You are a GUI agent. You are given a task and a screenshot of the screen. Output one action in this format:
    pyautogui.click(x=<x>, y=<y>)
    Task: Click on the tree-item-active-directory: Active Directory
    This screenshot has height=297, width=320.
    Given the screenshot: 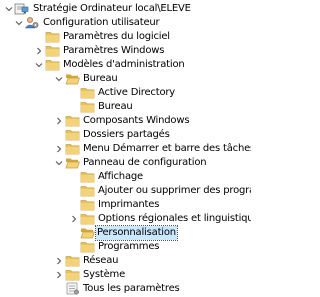 What is the action you would take?
    pyautogui.click(x=125, y=93)
    